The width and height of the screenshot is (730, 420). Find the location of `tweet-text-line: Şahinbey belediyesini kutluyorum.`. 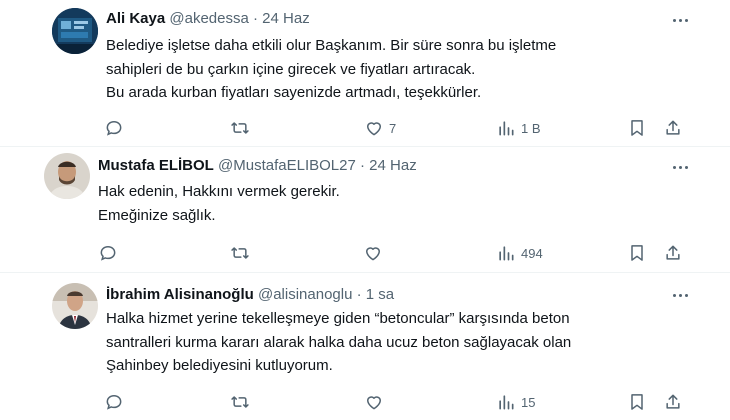

tweet-text-line: Şahinbey belediyesini kutluyorum. is located at coordinates (219, 365).